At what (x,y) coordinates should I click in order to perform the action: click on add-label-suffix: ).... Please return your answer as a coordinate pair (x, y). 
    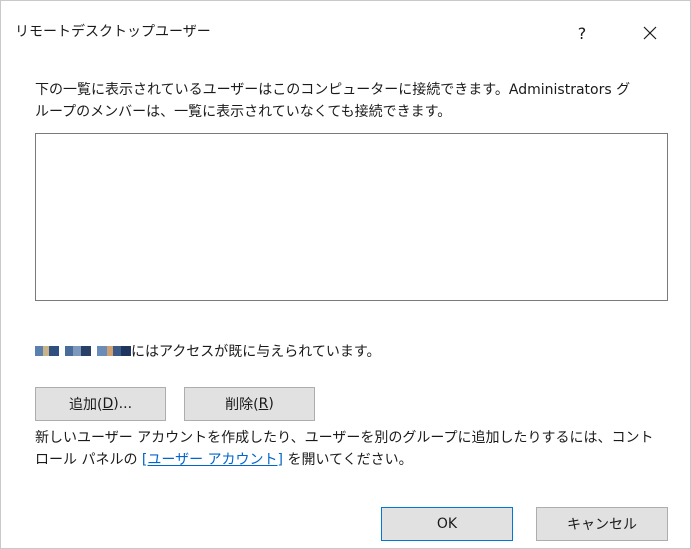
    Looking at the image, I should click on (123, 404).